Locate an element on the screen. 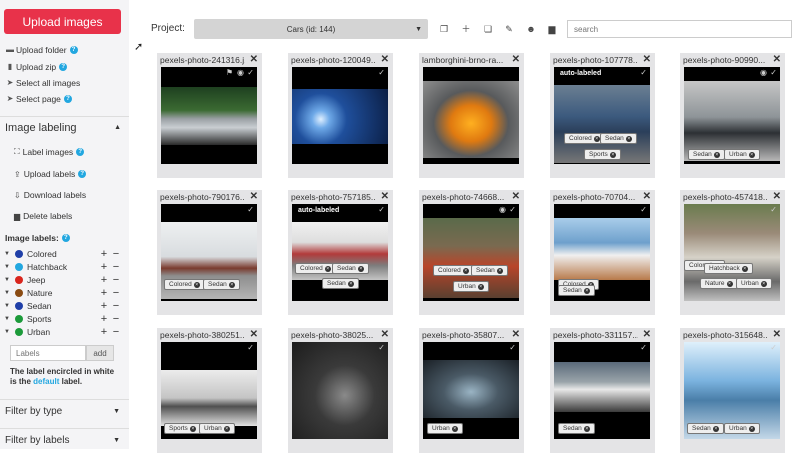  image-card: pexels-photo-70704... ✕ ✓Colored×Sedan× is located at coordinates (602, 252).